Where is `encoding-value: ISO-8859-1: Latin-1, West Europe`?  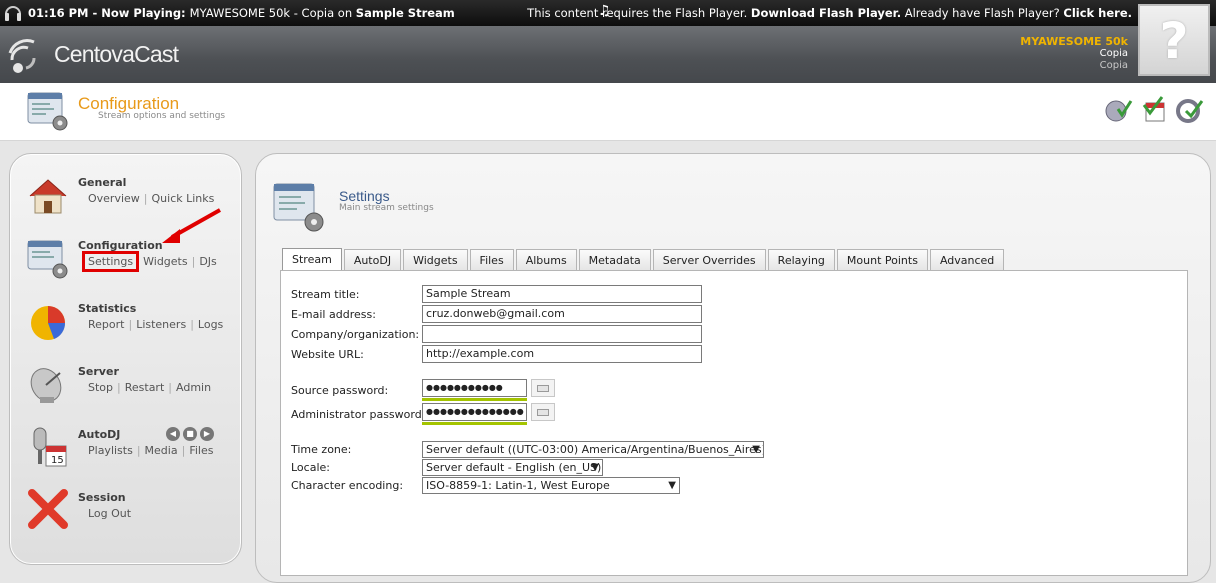
encoding-value: ISO-8859-1: Latin-1, West Europe is located at coordinates (518, 485).